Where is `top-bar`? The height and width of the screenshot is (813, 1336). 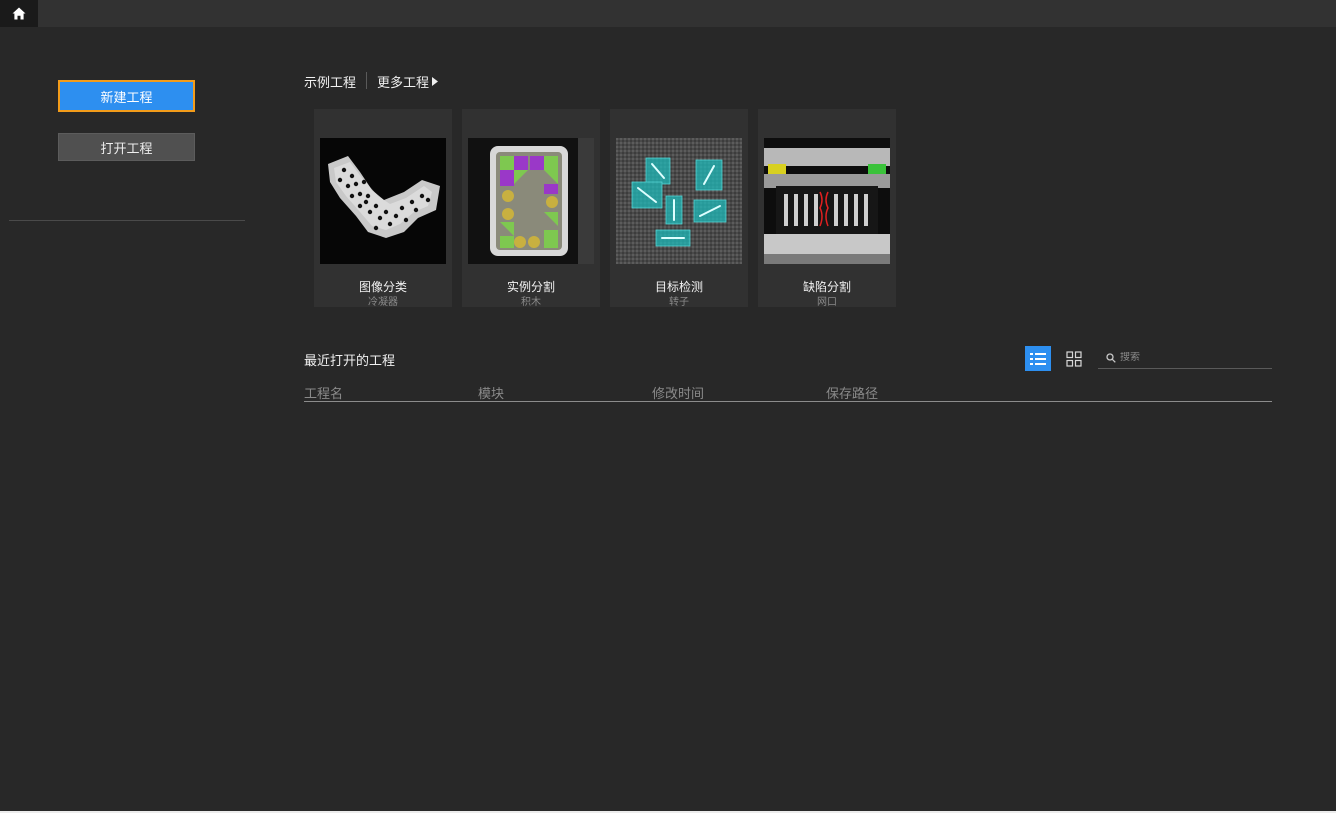
top-bar is located at coordinates (668, 13).